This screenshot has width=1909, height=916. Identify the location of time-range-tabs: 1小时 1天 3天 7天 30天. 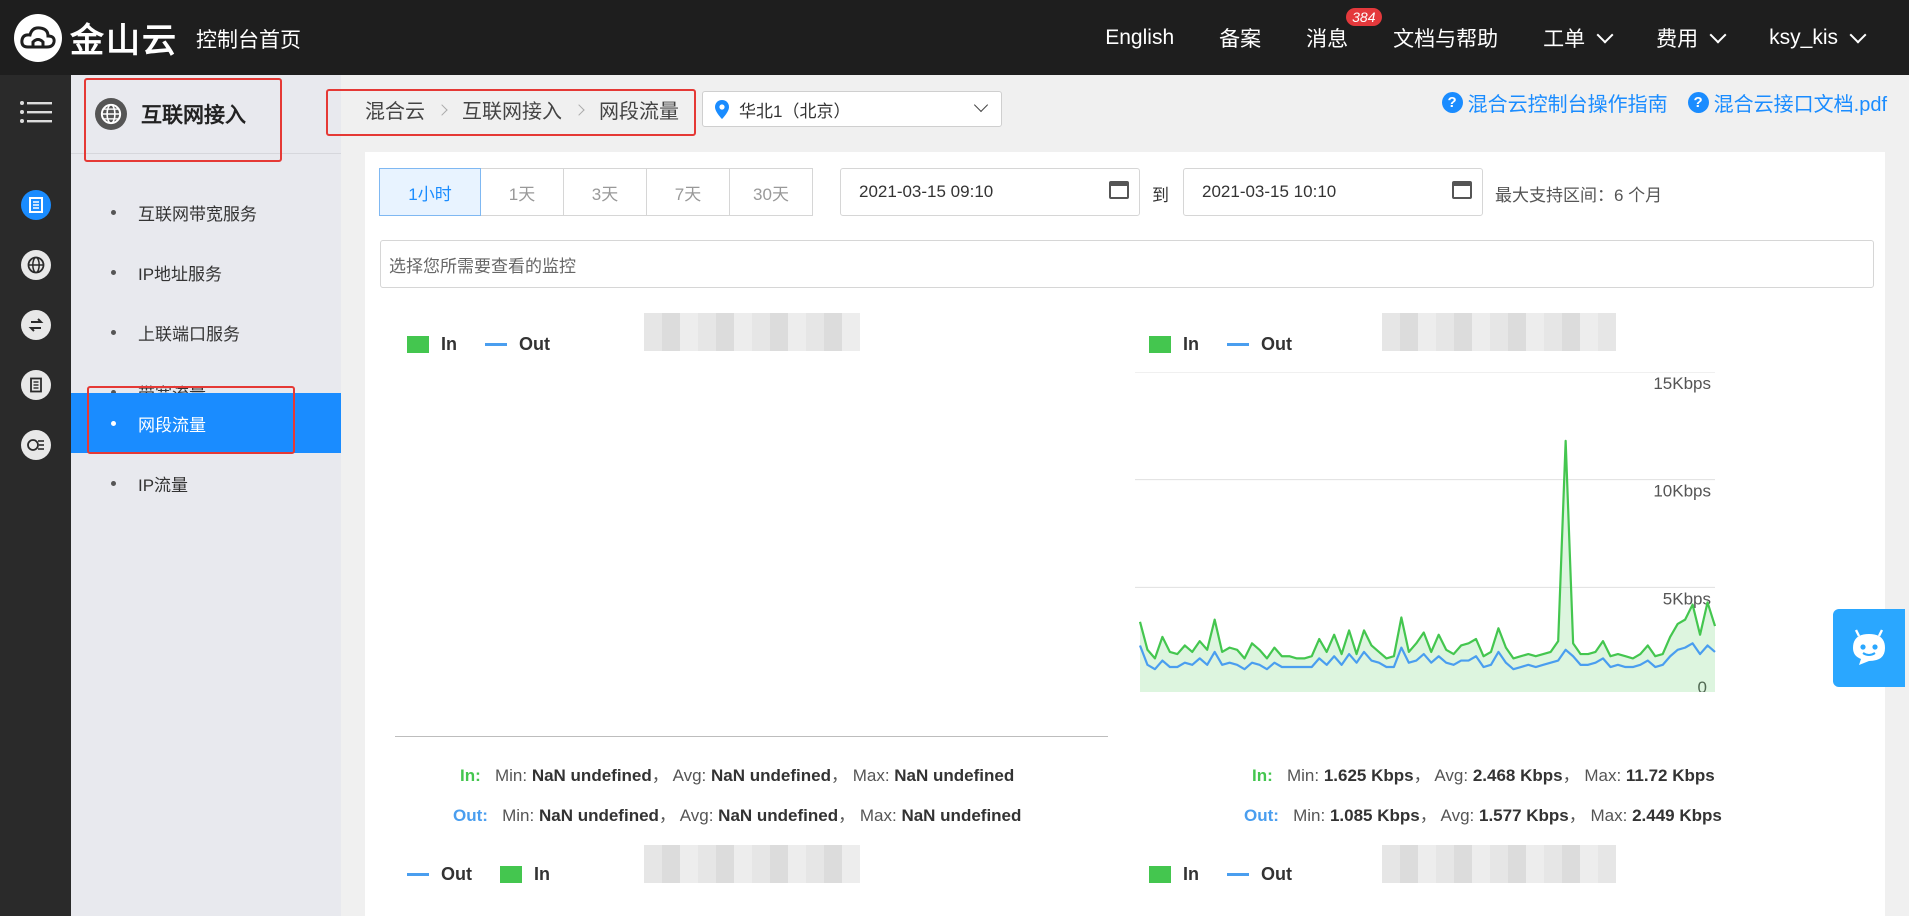
(596, 192).